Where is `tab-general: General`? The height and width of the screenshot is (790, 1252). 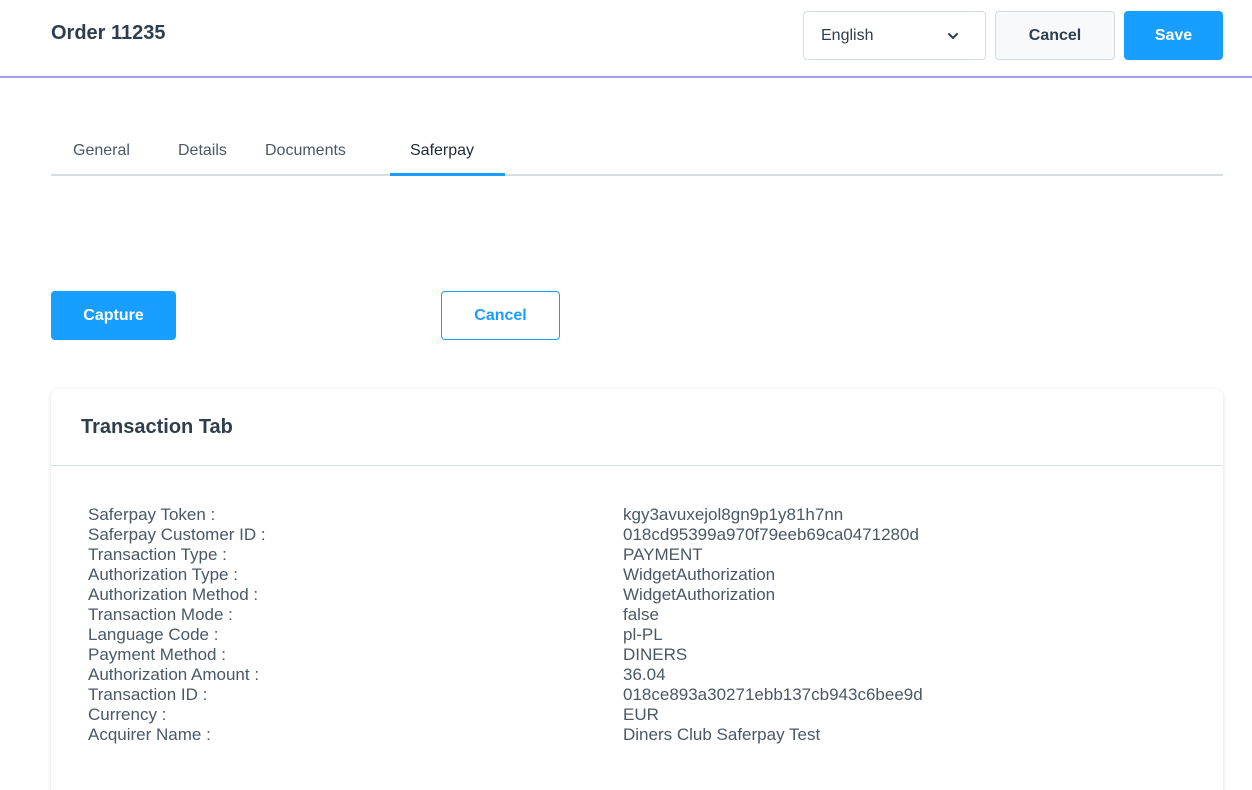
tab-general: General is located at coordinates (101, 151).